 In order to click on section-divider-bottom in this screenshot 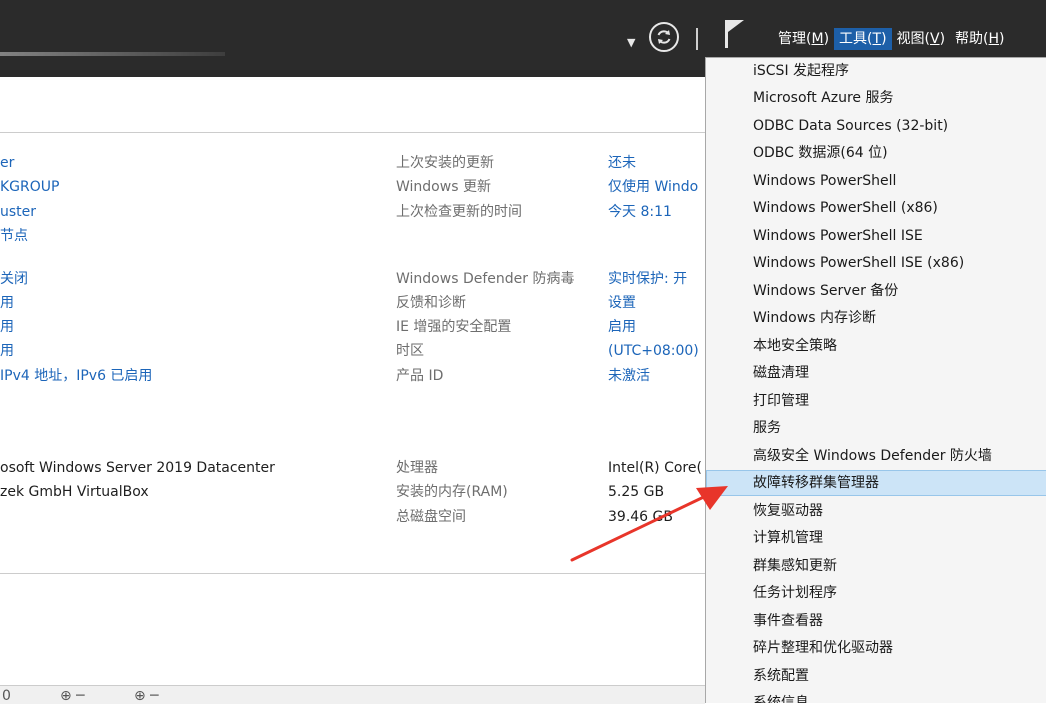, I will do `click(352, 573)`.